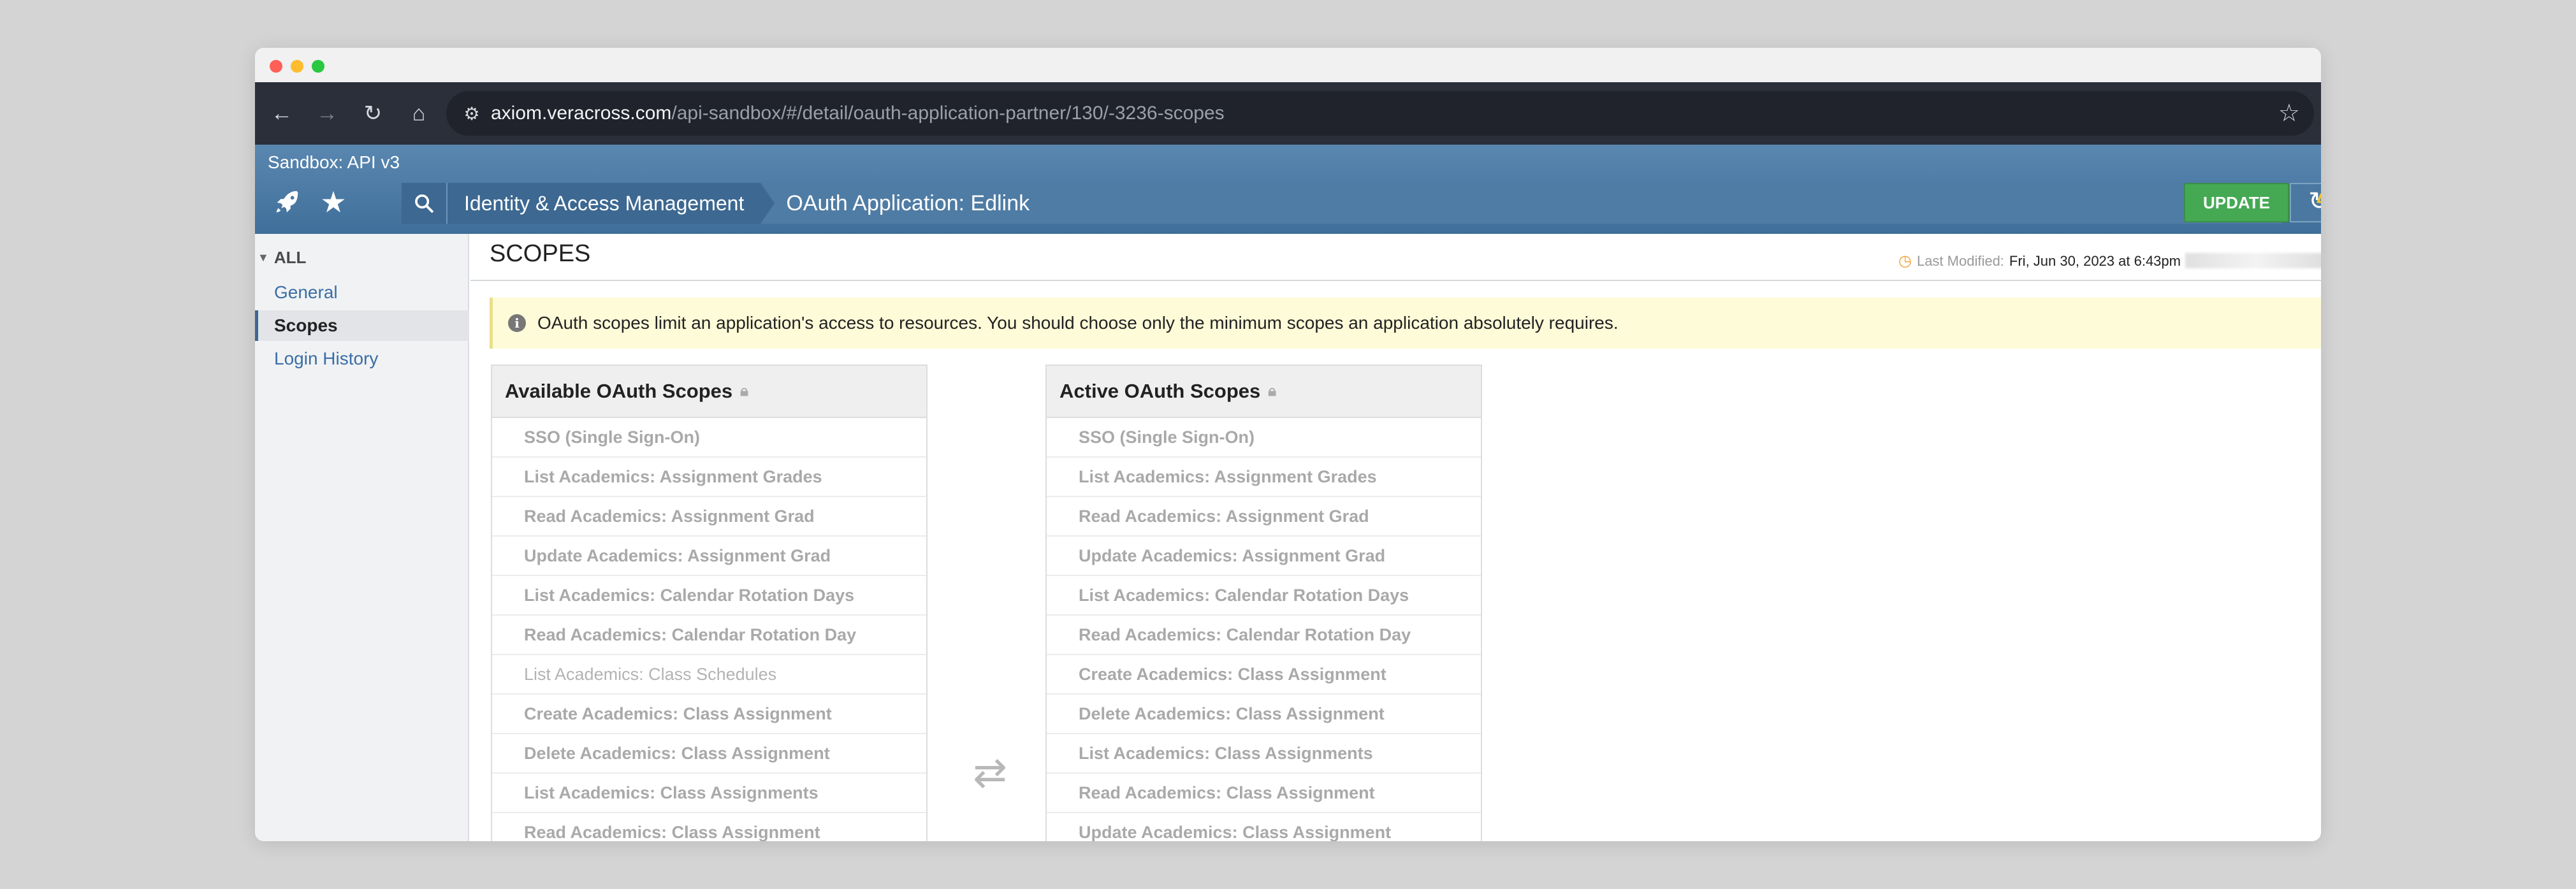  What do you see at coordinates (540, 253) in the screenshot?
I see `page-title: SCOPES` at bounding box center [540, 253].